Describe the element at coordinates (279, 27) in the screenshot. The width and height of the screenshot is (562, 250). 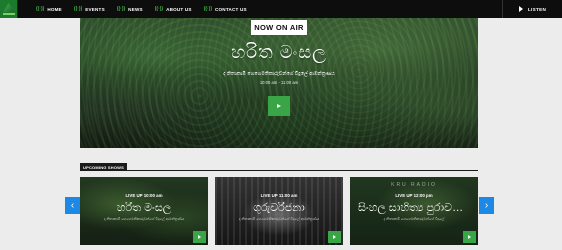
I see `now-on-air-badge: NOW ON AIR` at that location.